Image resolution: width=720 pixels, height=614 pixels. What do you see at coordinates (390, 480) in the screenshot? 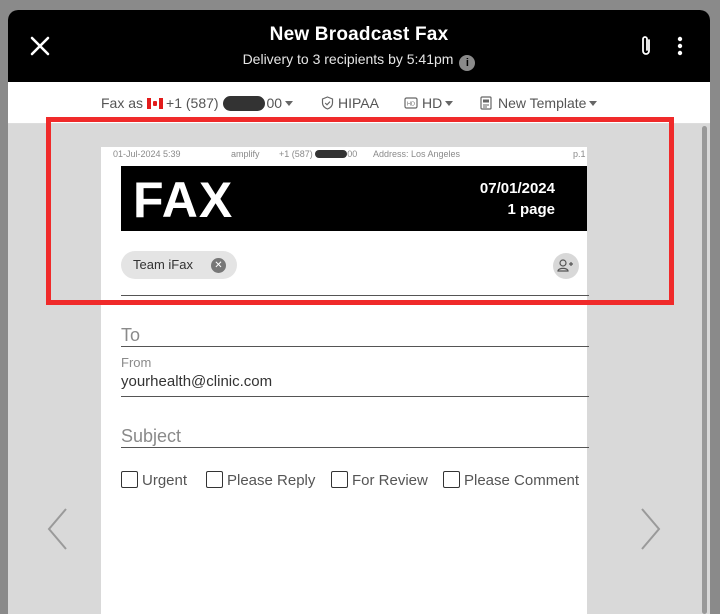
I see `for-review-label: For Review` at bounding box center [390, 480].